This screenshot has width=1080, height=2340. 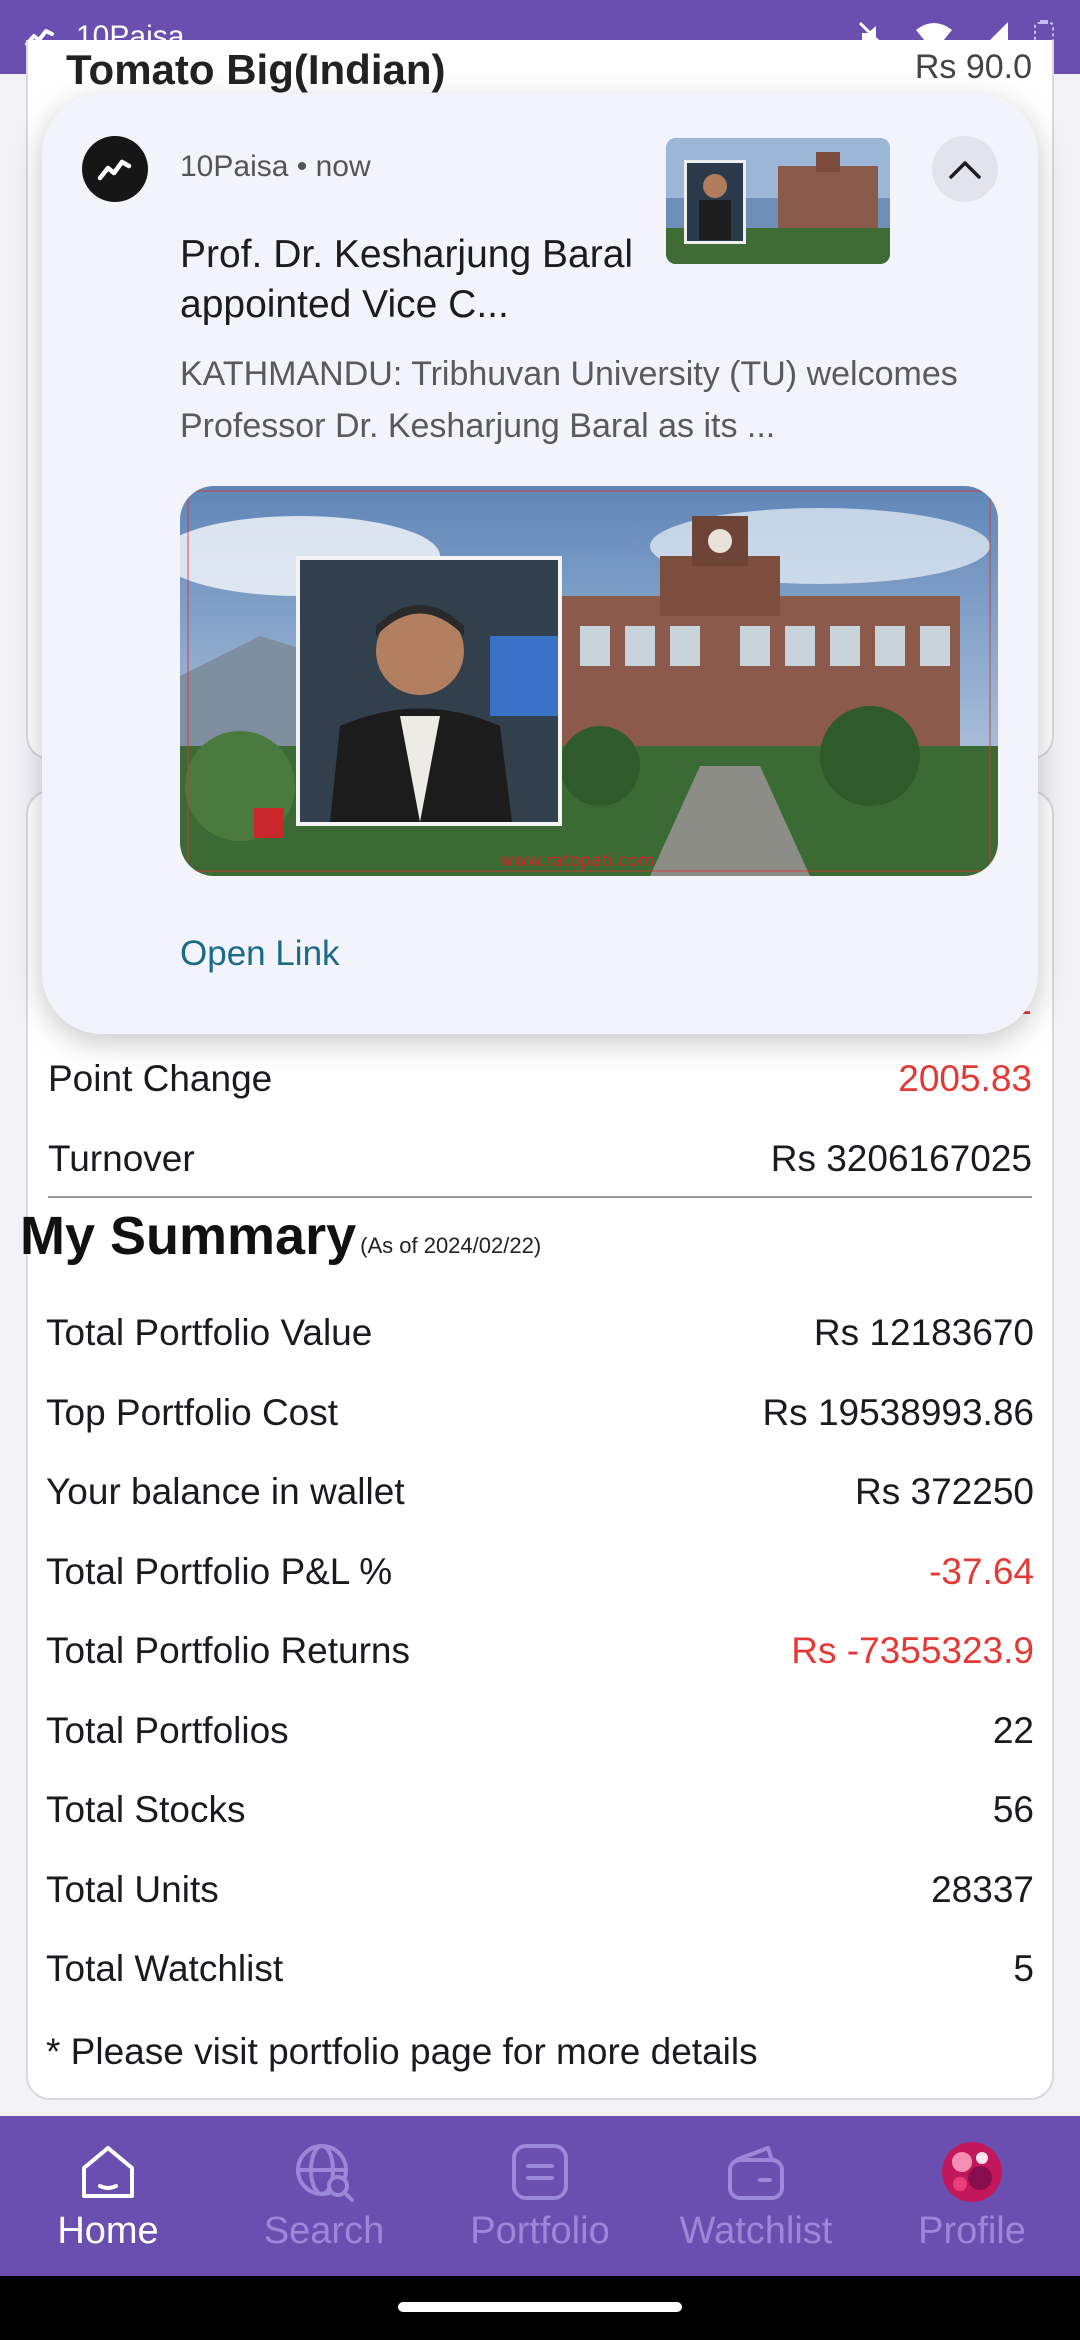 What do you see at coordinates (160, 1078) in the screenshot?
I see `point-change-label: Point Change` at bounding box center [160, 1078].